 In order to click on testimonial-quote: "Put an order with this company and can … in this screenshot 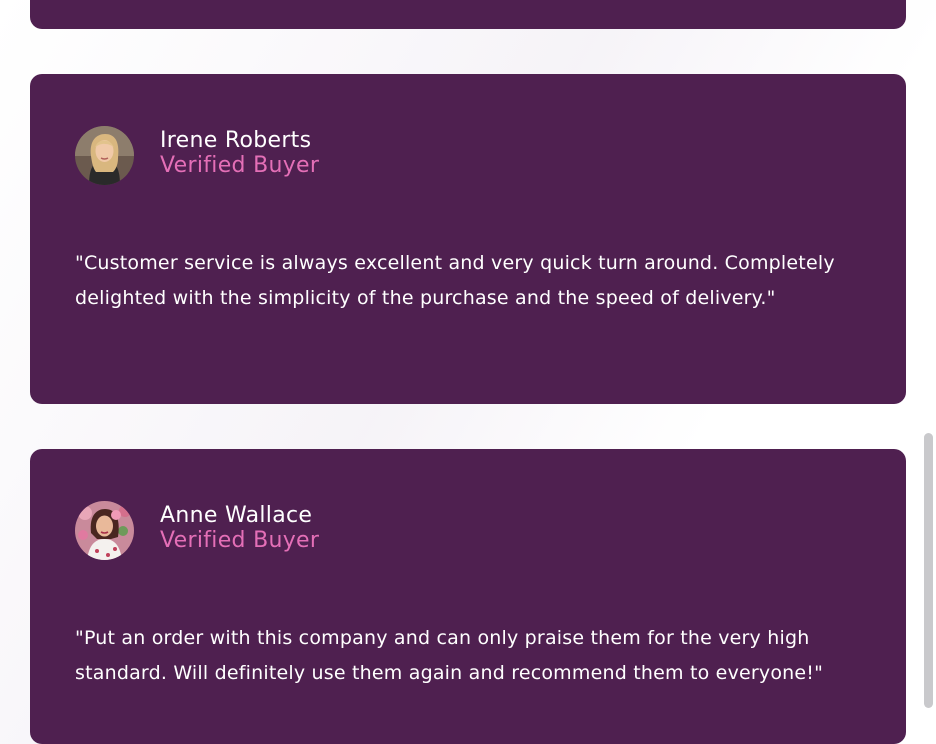, I will do `click(449, 655)`.